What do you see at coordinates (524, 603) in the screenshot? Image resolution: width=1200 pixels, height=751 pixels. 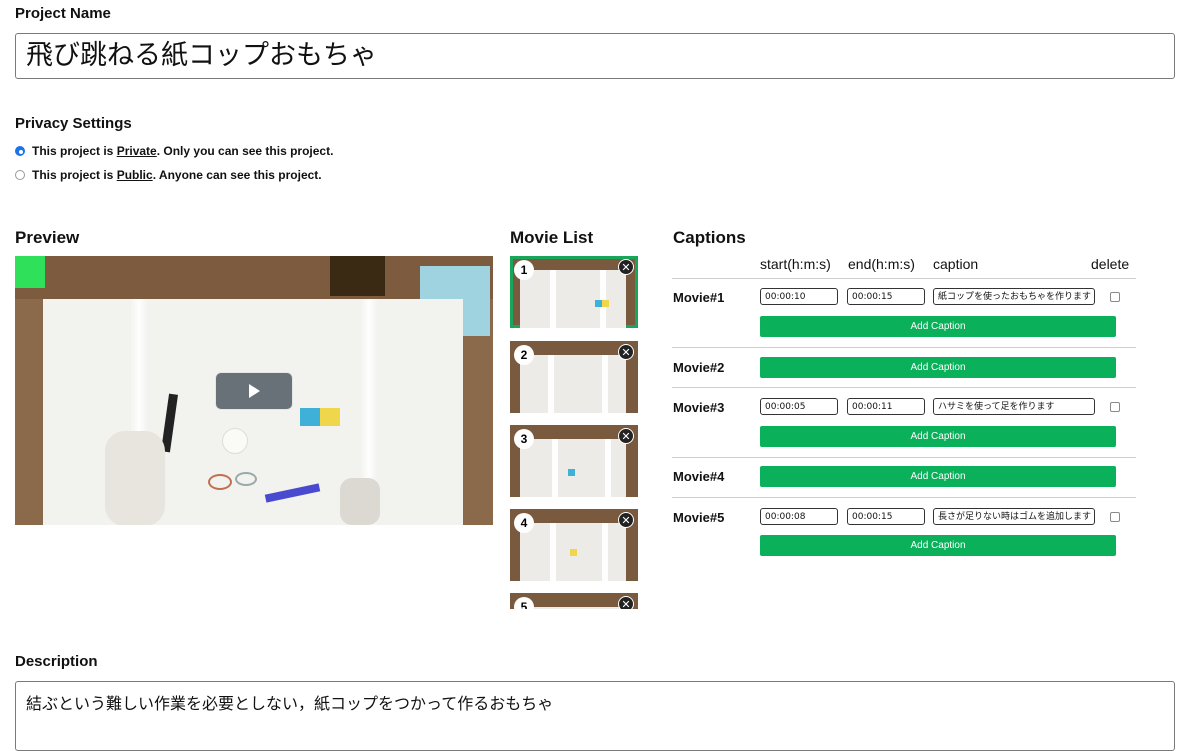 I see `movie-number-badge: 5` at bounding box center [524, 603].